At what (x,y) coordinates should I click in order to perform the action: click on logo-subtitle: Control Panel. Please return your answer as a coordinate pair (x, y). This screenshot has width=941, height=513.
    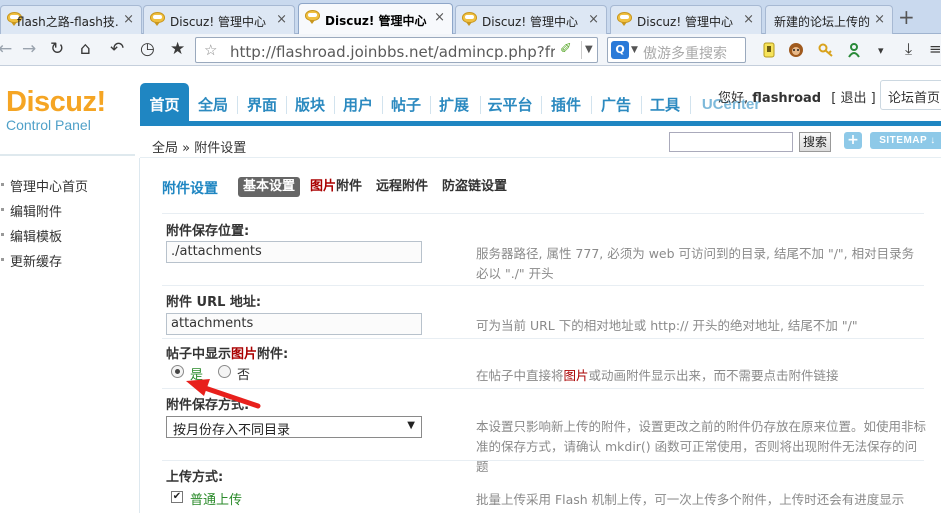
    Looking at the image, I should click on (48, 125).